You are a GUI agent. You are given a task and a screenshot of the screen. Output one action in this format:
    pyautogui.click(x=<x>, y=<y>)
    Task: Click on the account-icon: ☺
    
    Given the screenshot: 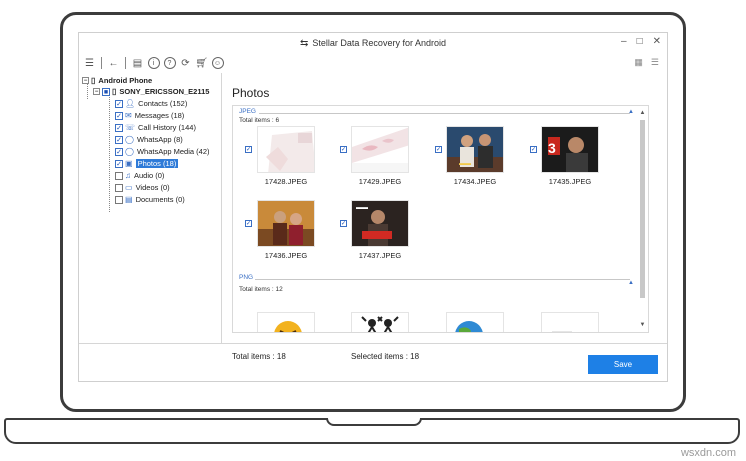 What is the action you would take?
    pyautogui.click(x=217, y=63)
    